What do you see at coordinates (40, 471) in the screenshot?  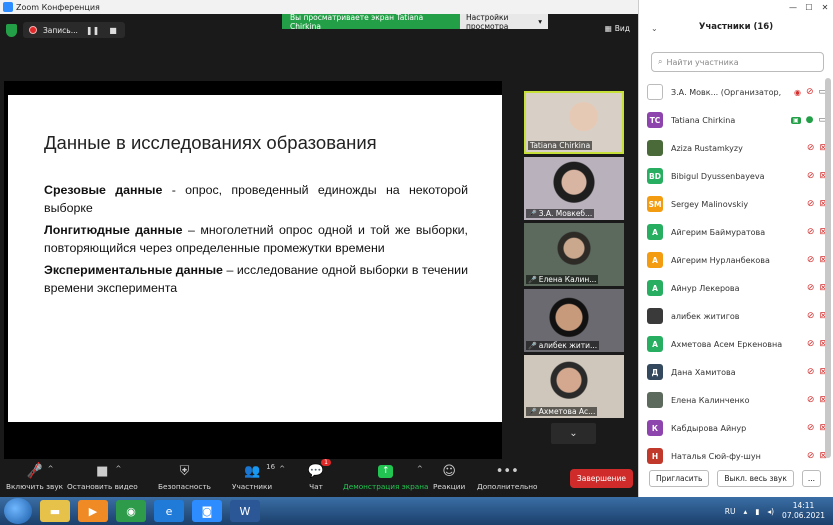 I see `mic-off-icon: 🎤 ╱ ^` at bounding box center [40, 471].